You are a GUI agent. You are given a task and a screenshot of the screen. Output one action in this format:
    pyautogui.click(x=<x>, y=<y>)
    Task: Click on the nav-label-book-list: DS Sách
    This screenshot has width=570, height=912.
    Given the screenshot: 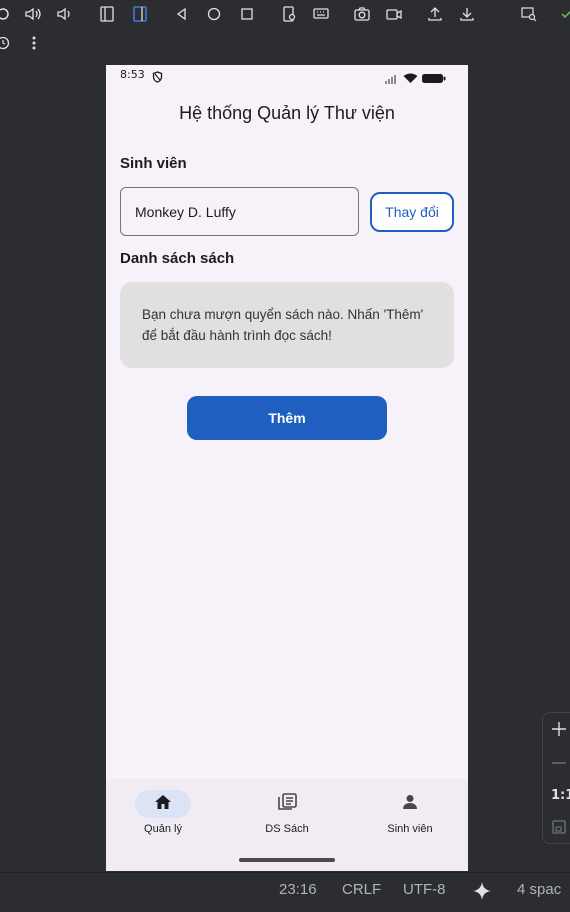 What is the action you would take?
    pyautogui.click(x=287, y=829)
    